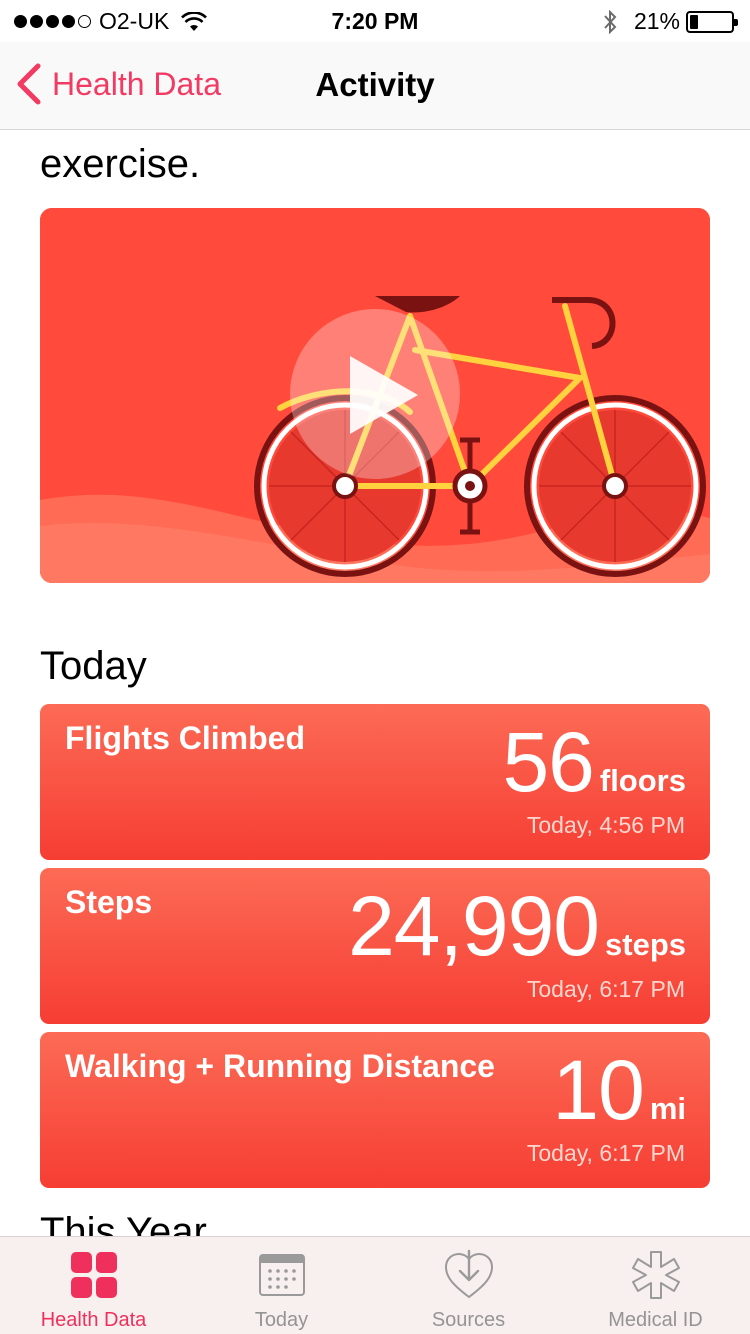 The image size is (750, 1334). Describe the element at coordinates (123, 1223) in the screenshot. I see `section-title-this-year: This Year` at that location.